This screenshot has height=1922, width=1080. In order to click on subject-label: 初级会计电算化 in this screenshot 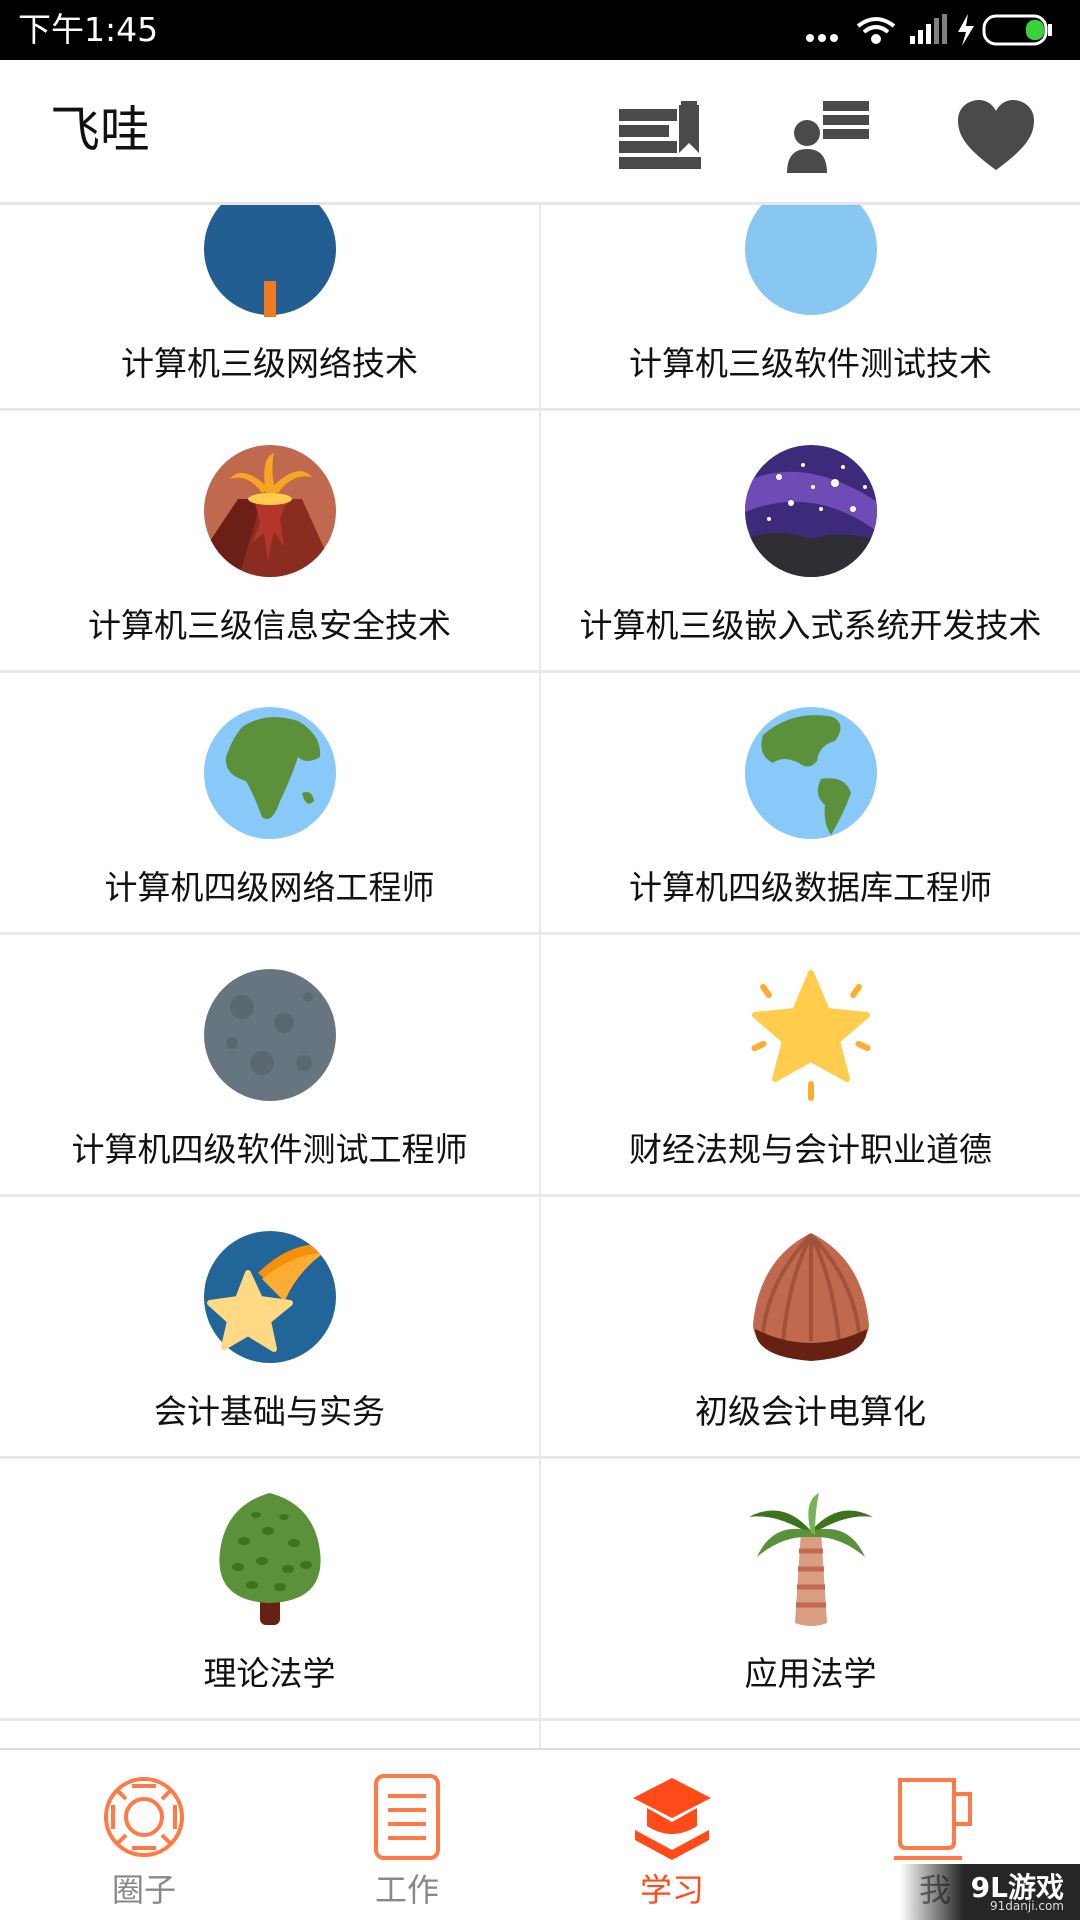, I will do `click(810, 1411)`.